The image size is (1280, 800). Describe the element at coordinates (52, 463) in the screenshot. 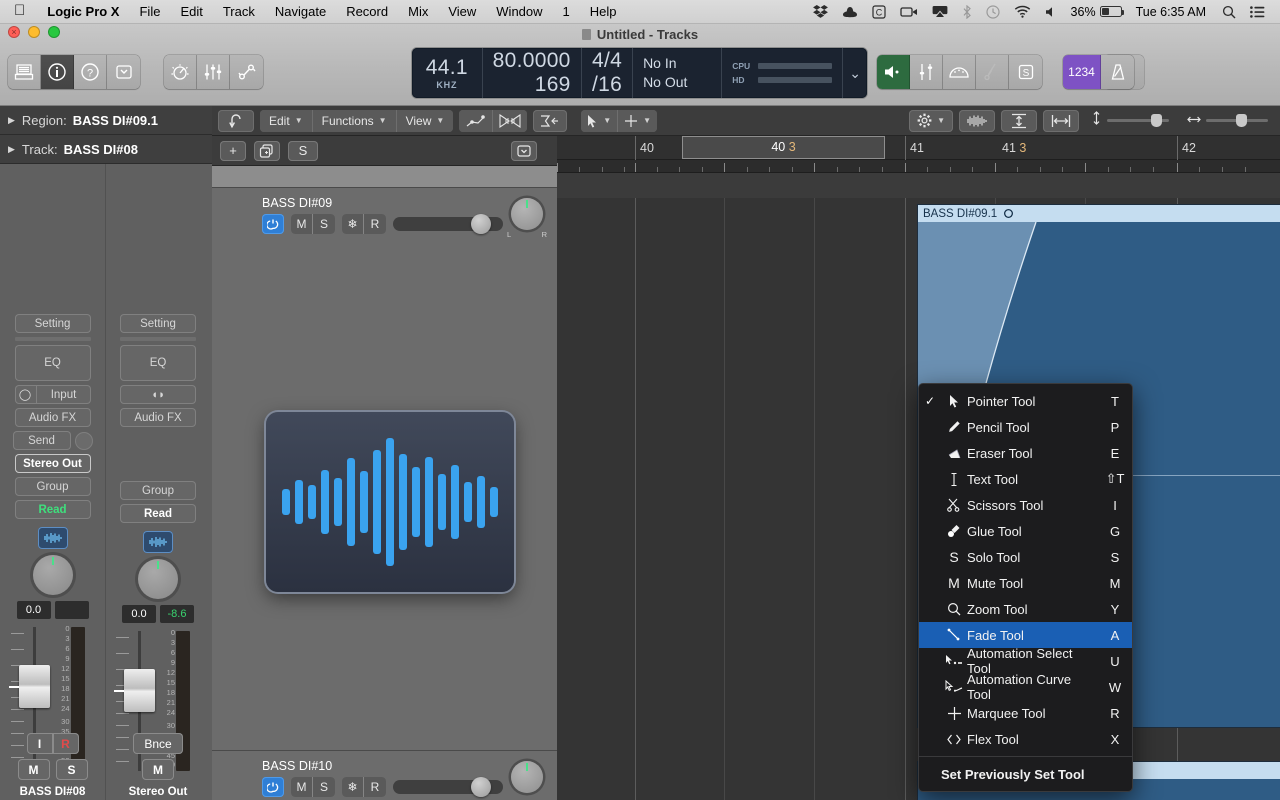

I see `output-button: Stereo Out` at that location.